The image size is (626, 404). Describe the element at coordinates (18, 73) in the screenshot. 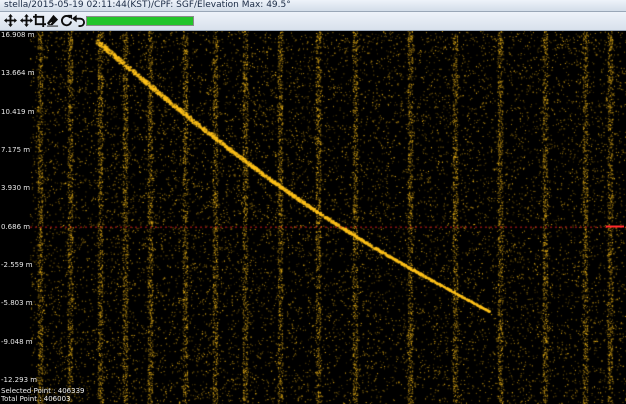

I see `y-tick-label: 13.664 m` at that location.